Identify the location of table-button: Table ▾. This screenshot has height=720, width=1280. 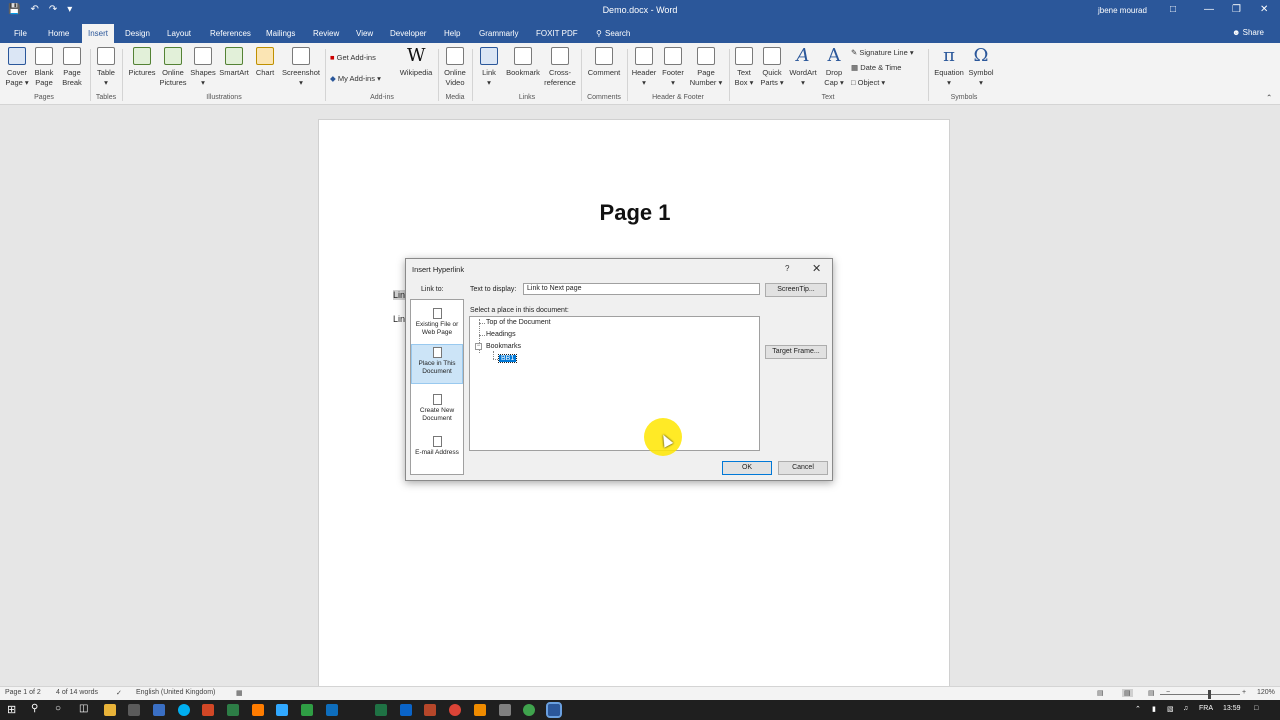
(106, 67).